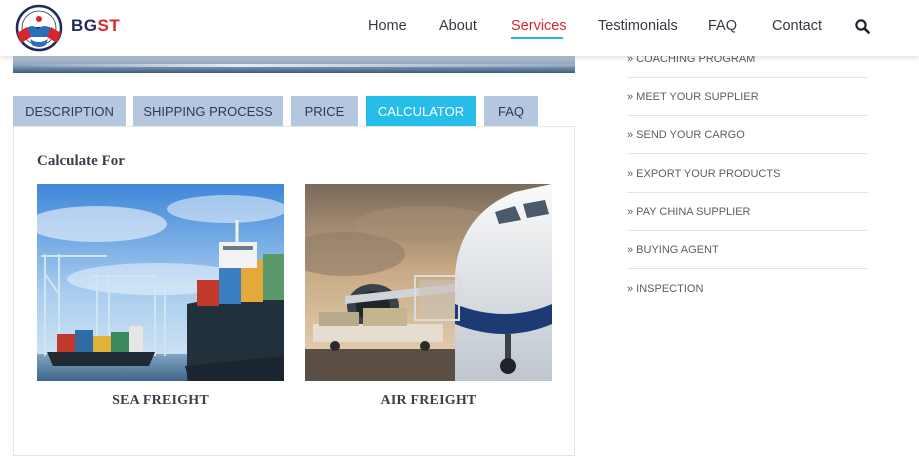  I want to click on tab-shipping-process: SHIPPING PROCESS, so click(208, 111).